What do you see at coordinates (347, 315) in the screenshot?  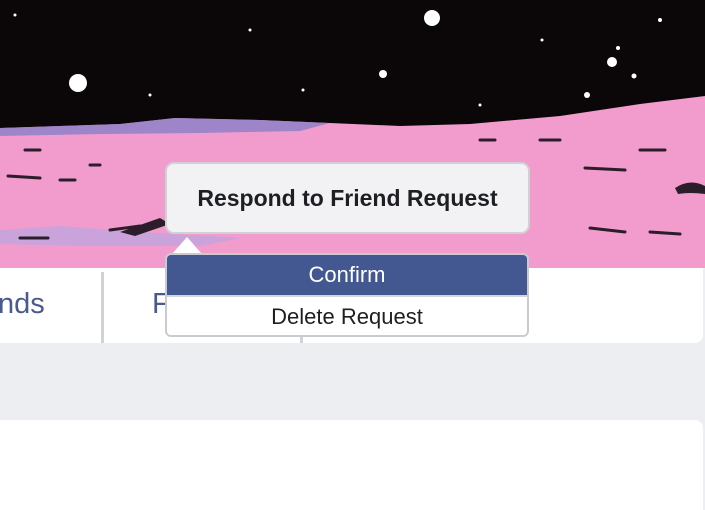 I see `delete-request-menu-item: Delete Request` at bounding box center [347, 315].